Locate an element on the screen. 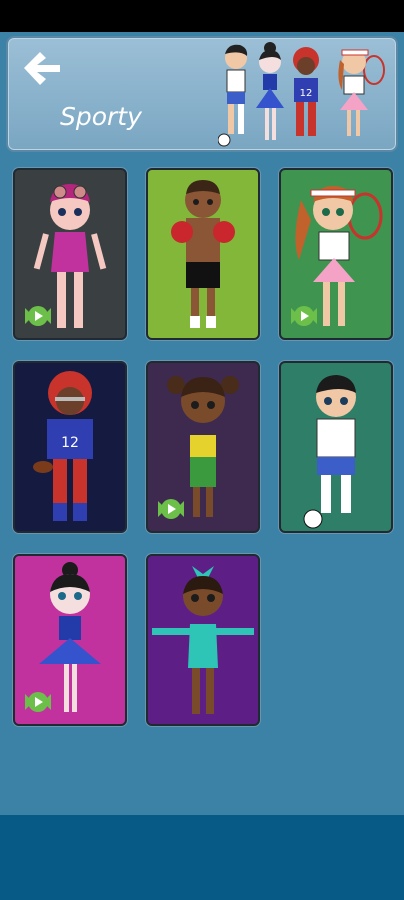 The height and width of the screenshot is (900, 404). boxer-character is located at coordinates (203, 254).